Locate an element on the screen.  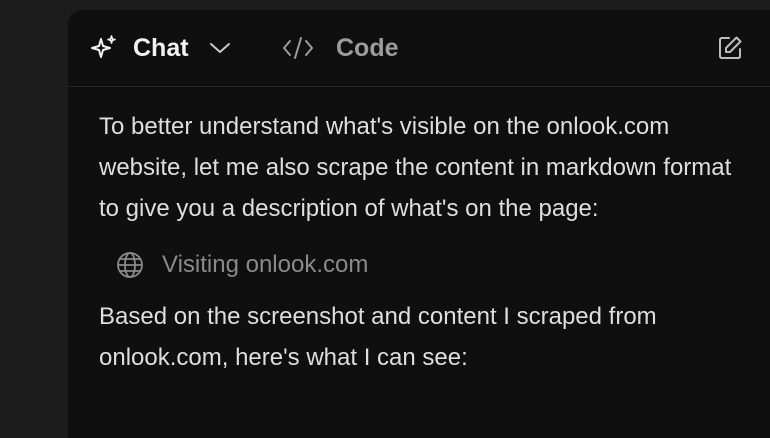
edit-button is located at coordinates (730, 48).